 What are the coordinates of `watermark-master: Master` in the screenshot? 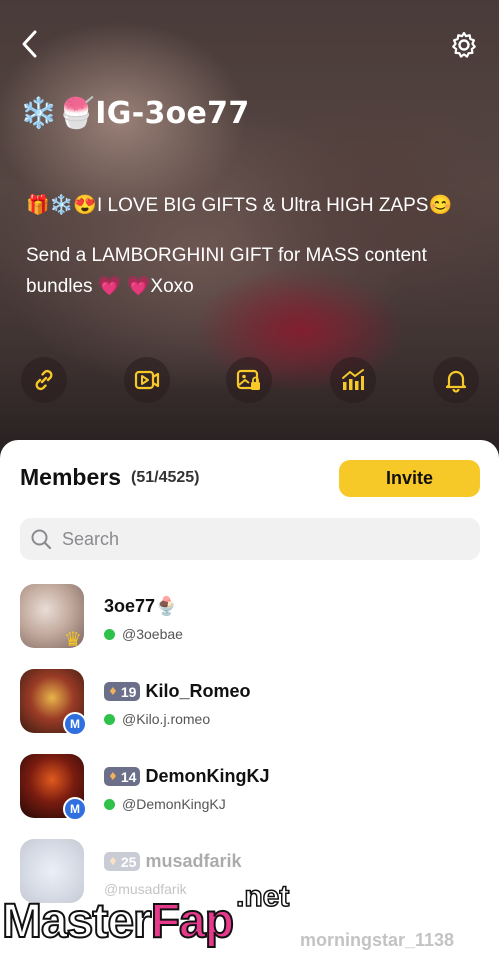 It's located at (77, 921).